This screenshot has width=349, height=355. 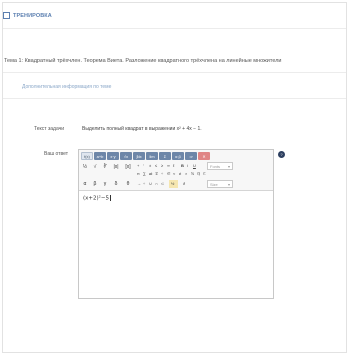 I want to click on bold-button: B, so click(x=182, y=165).